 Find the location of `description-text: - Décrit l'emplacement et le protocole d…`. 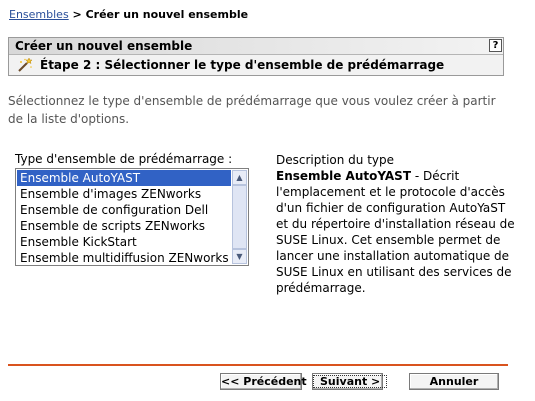

description-text: - Décrit l'emplacement et le protocole d… is located at coordinates (395, 232).